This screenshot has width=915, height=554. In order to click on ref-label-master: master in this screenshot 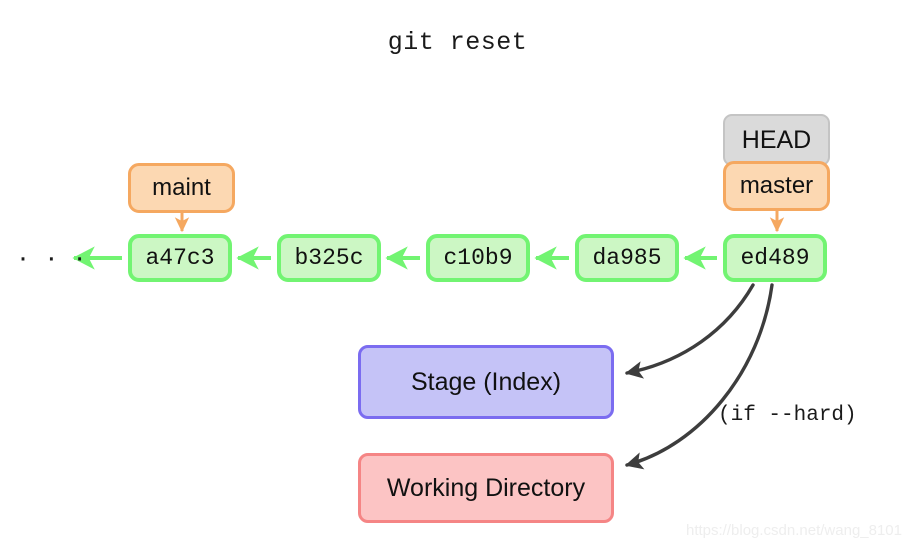, I will do `click(776, 185)`.